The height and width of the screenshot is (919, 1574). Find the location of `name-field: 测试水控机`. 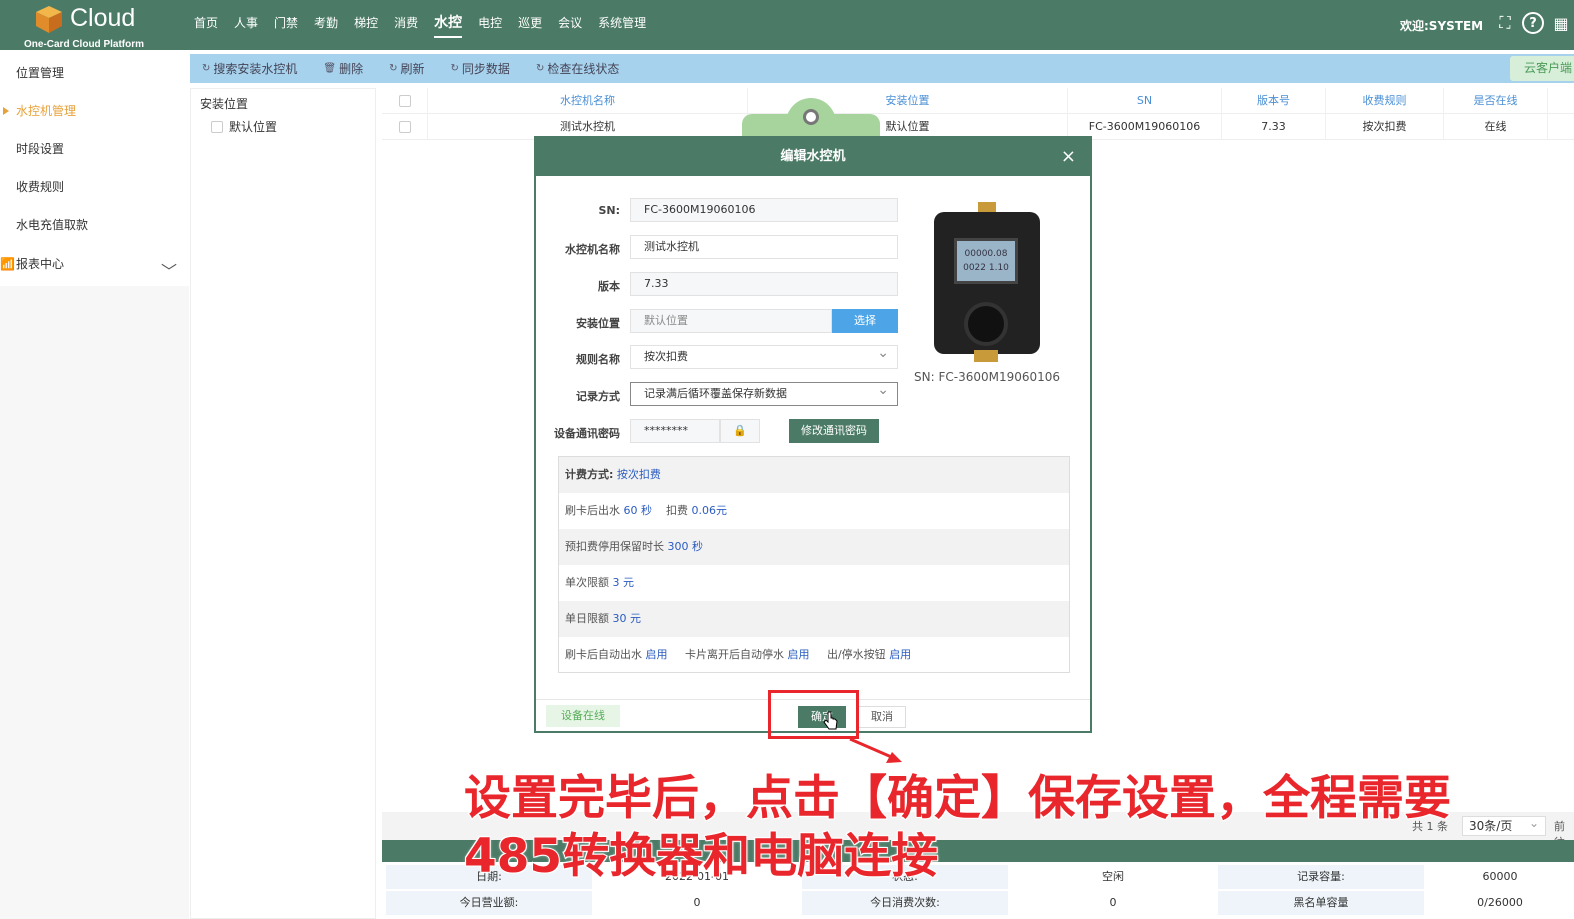

name-field: 测试水控机 is located at coordinates (764, 247).